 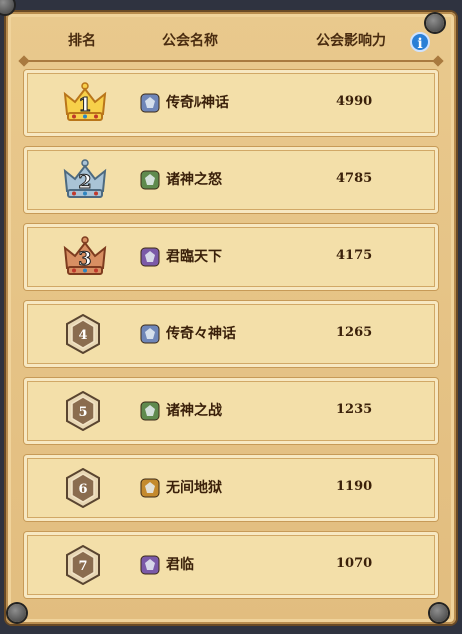 I want to click on guild-influence: 1265, so click(x=354, y=332).